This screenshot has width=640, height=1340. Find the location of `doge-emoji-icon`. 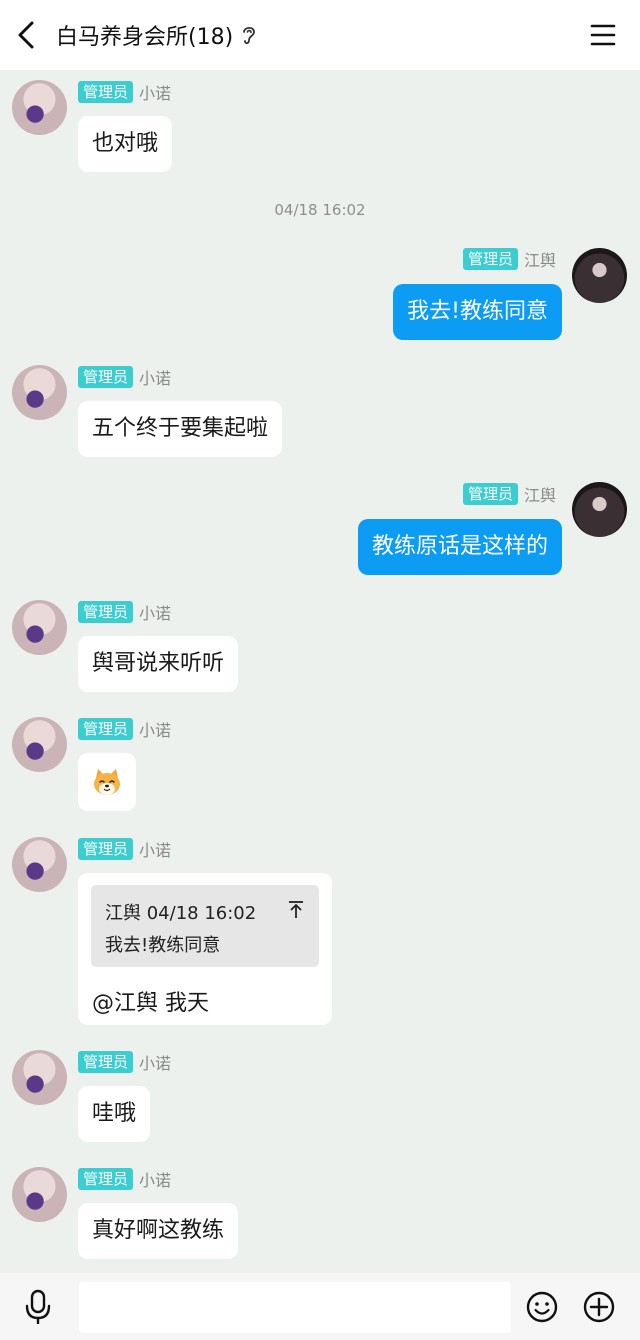

doge-emoji-icon is located at coordinates (107, 782).